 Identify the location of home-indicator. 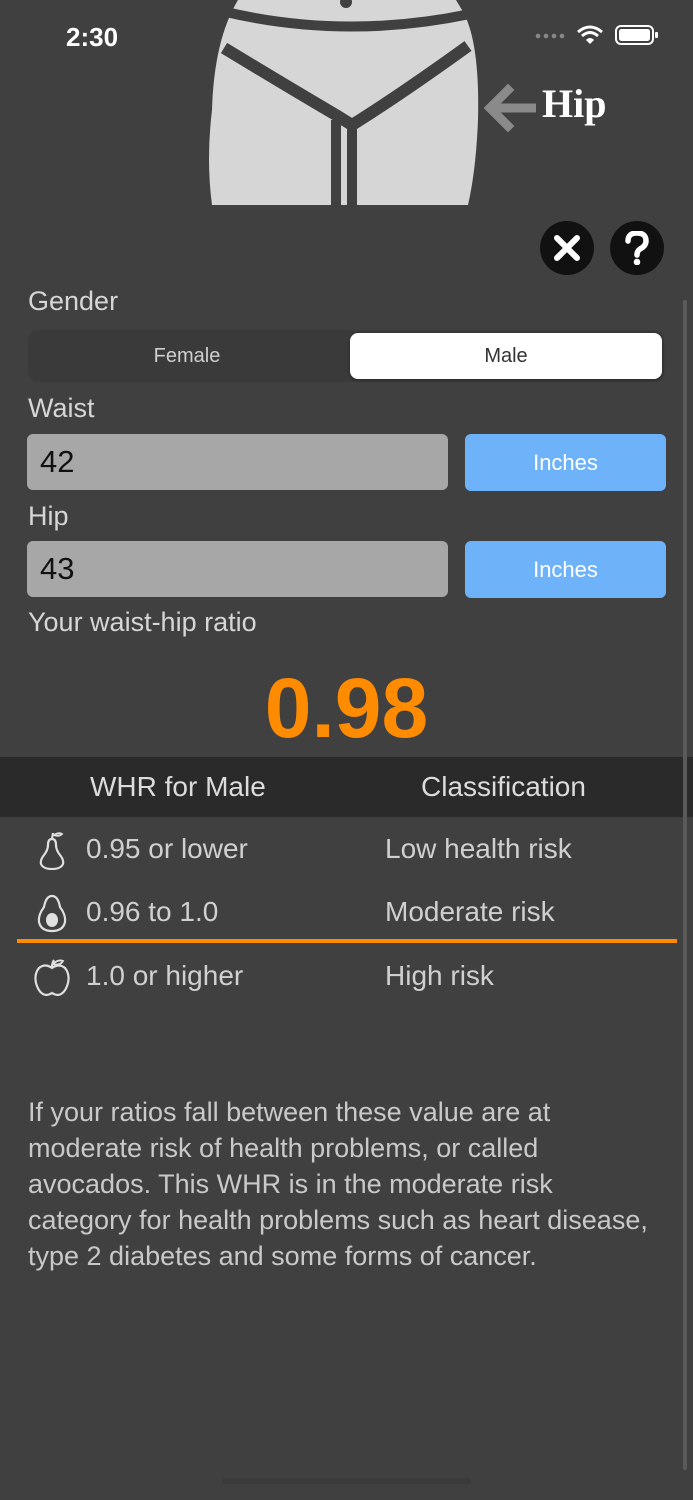
(346, 1481).